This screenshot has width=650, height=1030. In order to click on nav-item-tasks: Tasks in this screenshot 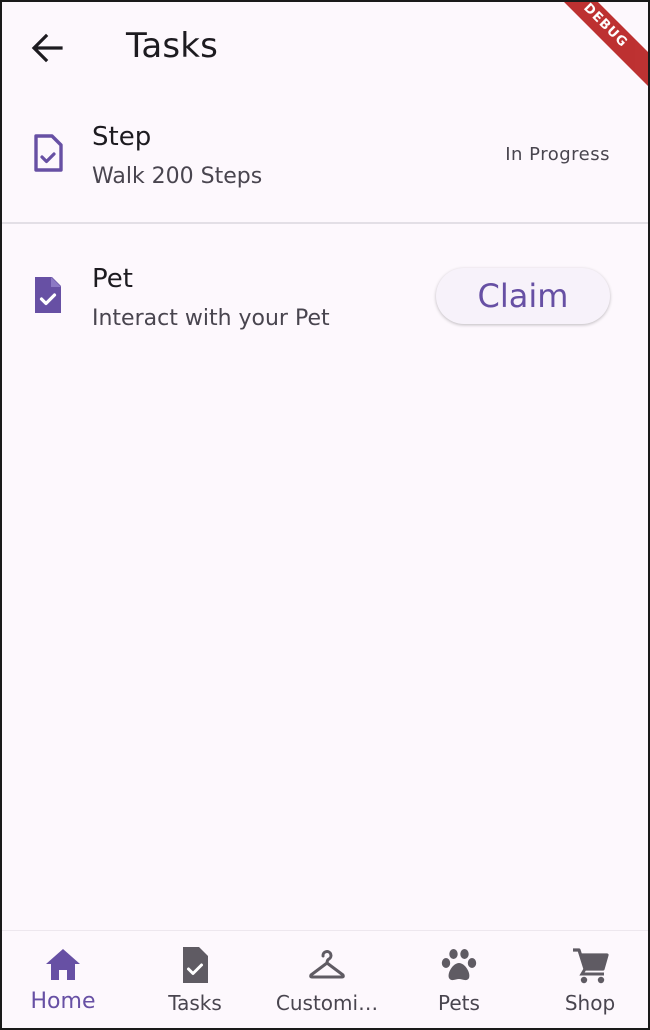, I will do `click(195, 979)`.